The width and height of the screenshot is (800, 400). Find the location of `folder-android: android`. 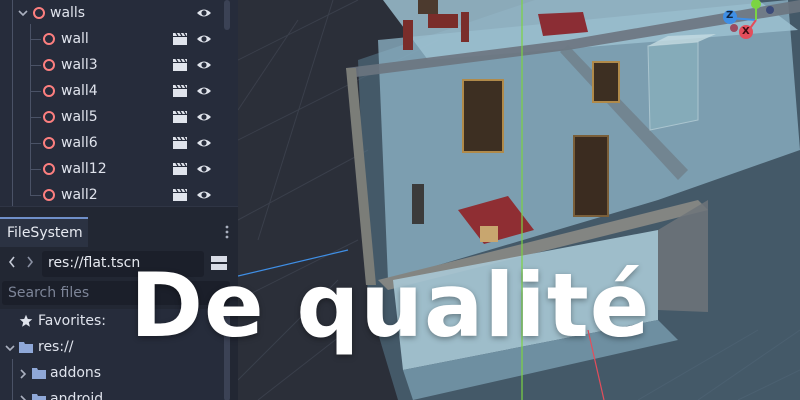

folder-android: android is located at coordinates (111, 393).